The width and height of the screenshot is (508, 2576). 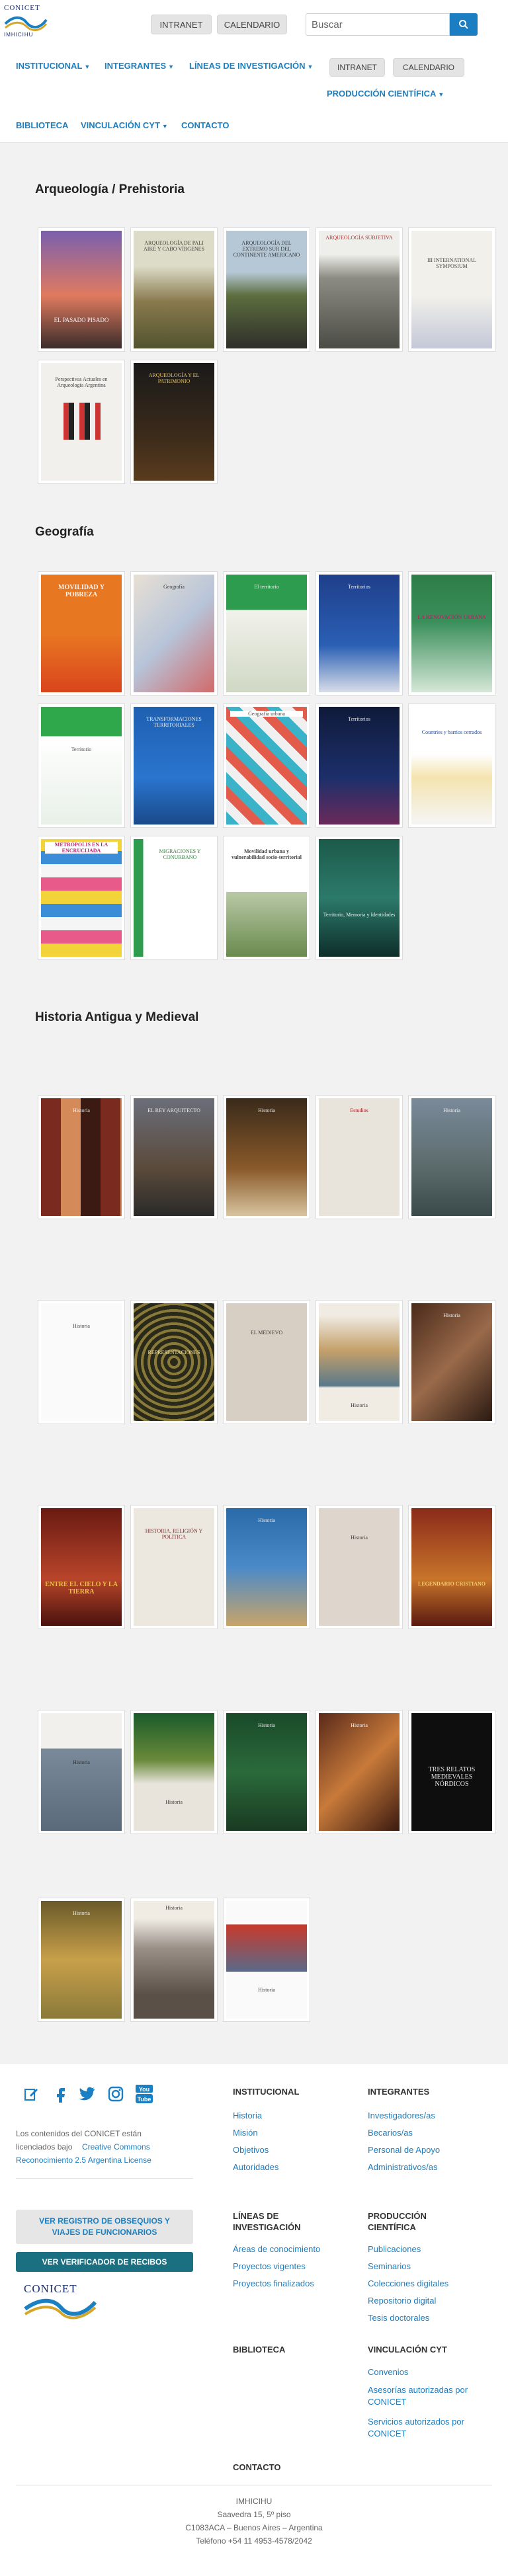 I want to click on search-icon, so click(x=463, y=25).